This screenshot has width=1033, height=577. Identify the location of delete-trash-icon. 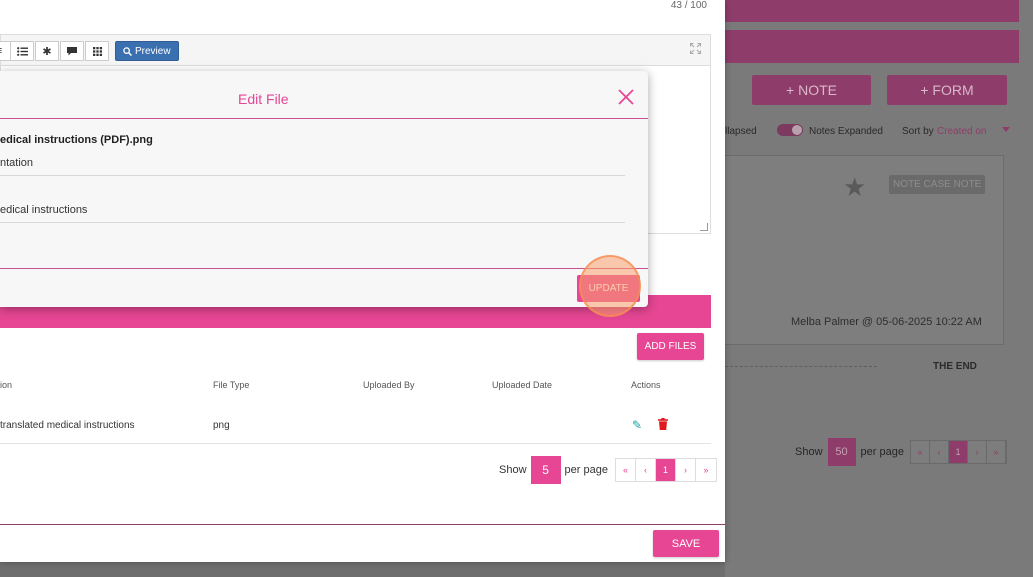
(663, 424).